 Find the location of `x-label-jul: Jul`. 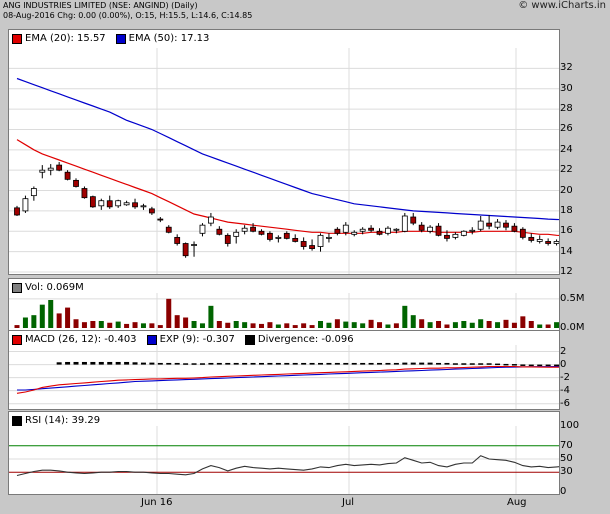

x-label-jul: Jul is located at coordinates (348, 502).